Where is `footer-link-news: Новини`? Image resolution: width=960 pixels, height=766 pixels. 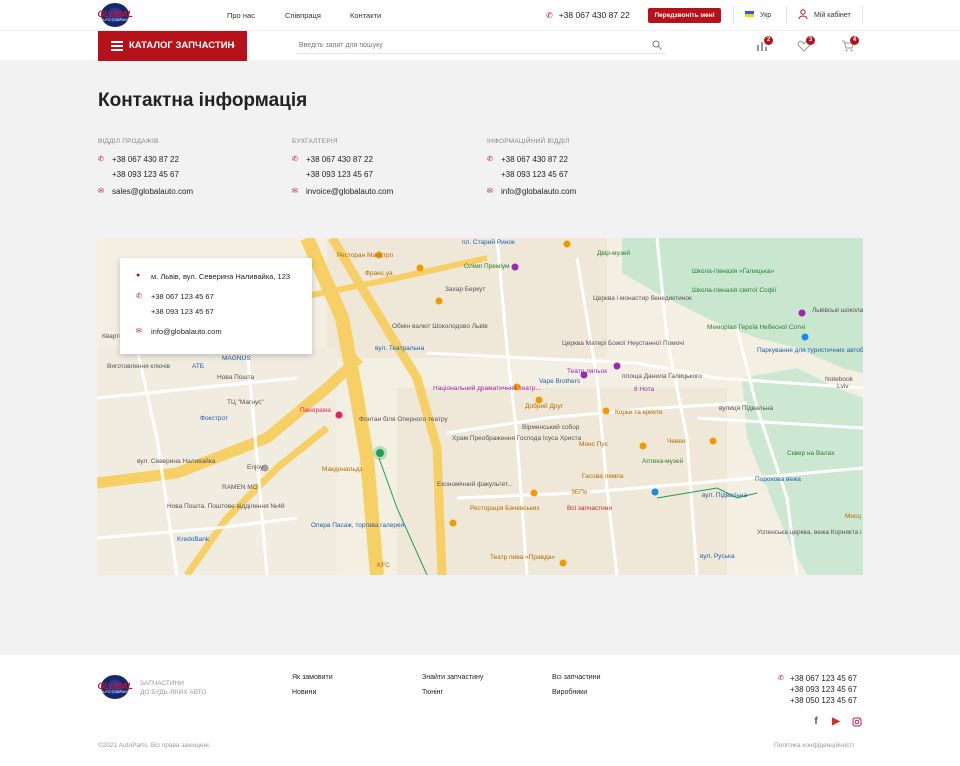 footer-link-news: Новини is located at coordinates (304, 692).